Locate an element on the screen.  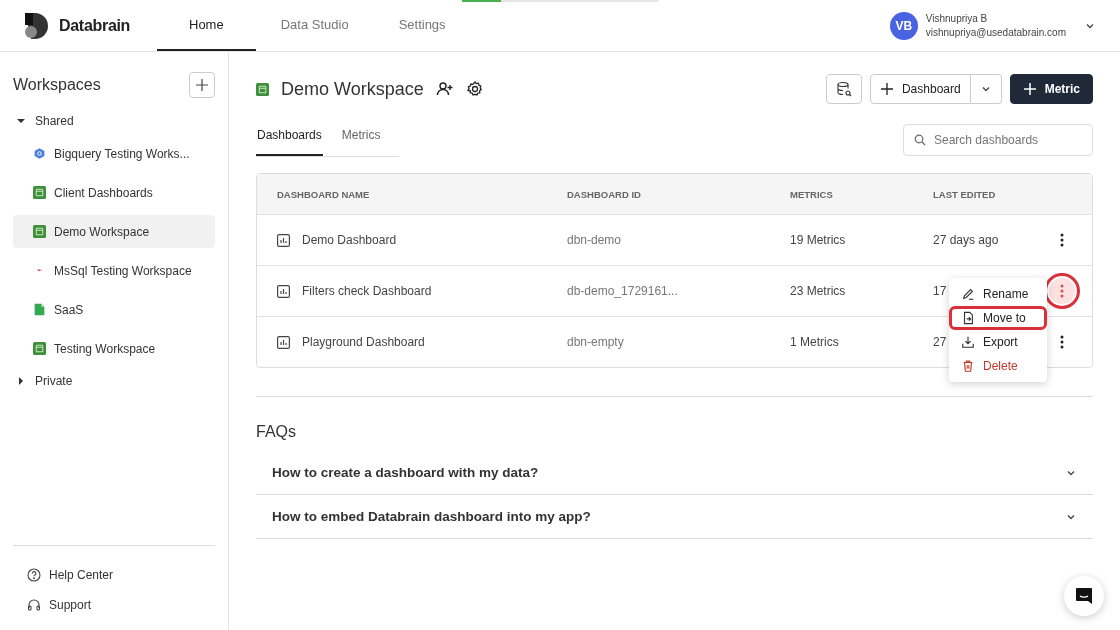
chat-button is located at coordinates (1084, 596).